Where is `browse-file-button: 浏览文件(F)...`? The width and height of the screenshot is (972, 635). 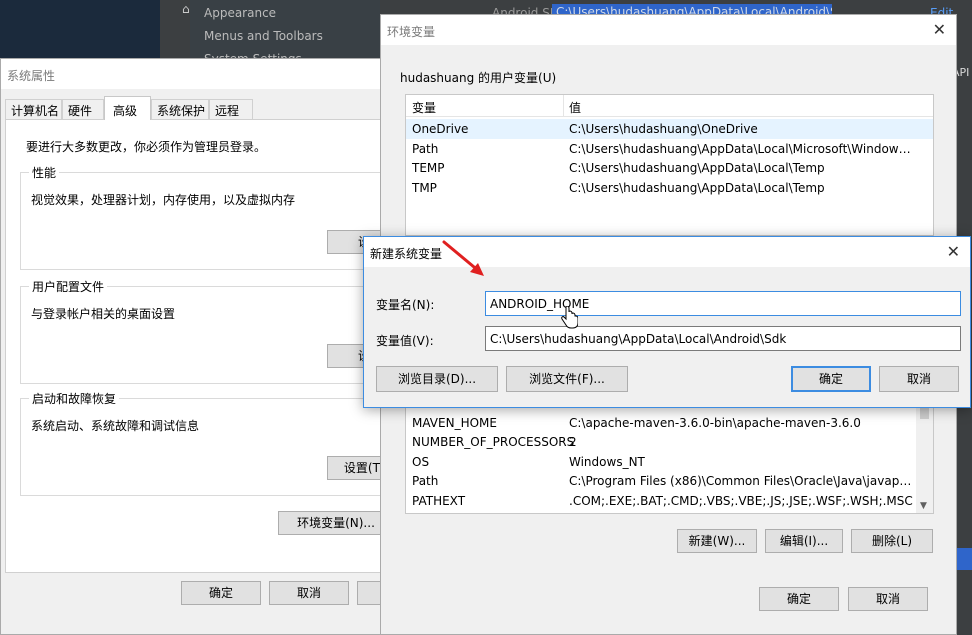 browse-file-button: 浏览文件(F)... is located at coordinates (567, 379).